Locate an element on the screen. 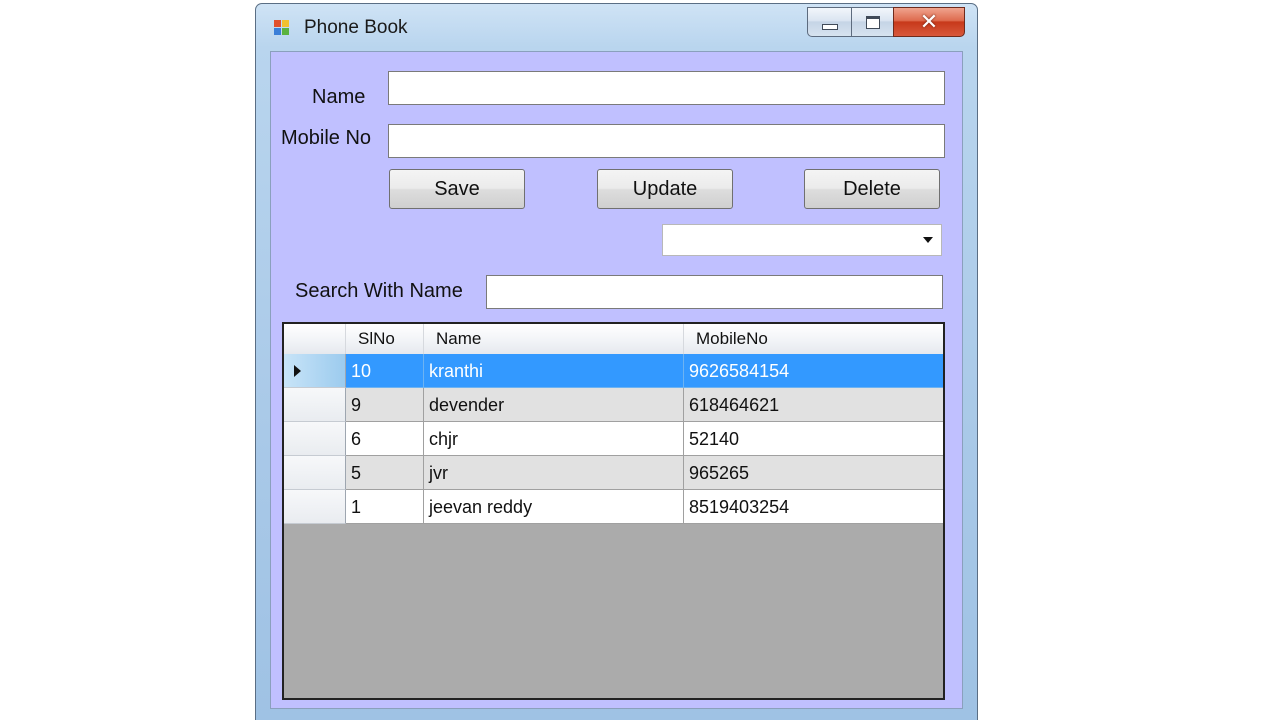 The width and height of the screenshot is (1280, 720). table-row: 9 devender 618464621 is located at coordinates (613, 405).